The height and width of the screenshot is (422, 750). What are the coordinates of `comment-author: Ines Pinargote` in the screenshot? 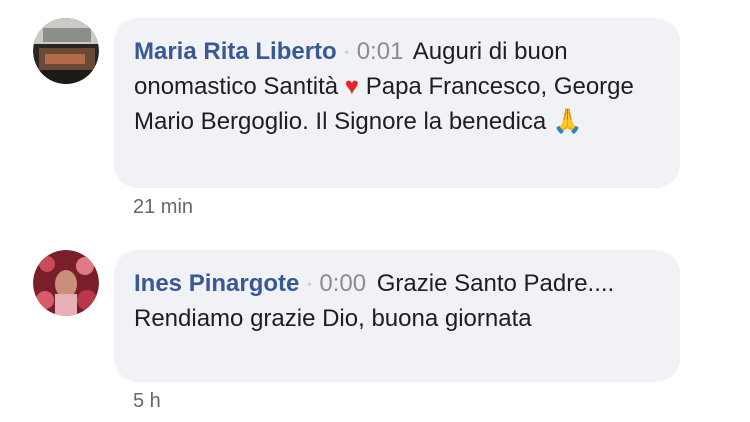 It's located at (216, 283).